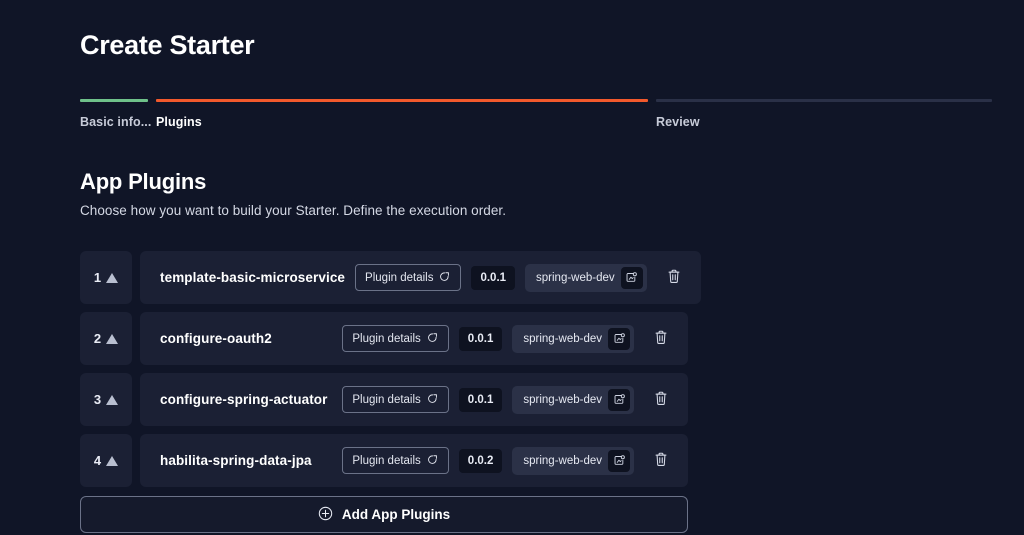 The image size is (1024, 535). Describe the element at coordinates (325, 515) in the screenshot. I see `plus-circle-icon` at that location.